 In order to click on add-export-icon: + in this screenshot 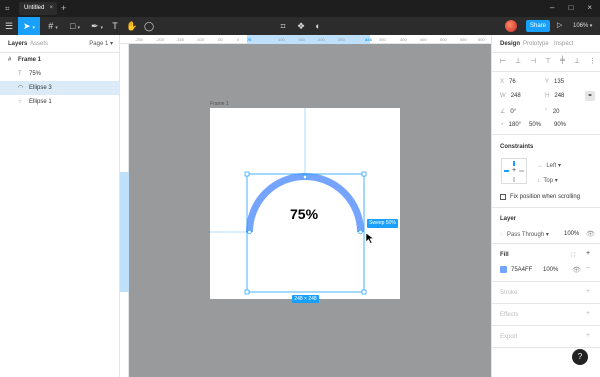, I will do `click(588, 335)`.